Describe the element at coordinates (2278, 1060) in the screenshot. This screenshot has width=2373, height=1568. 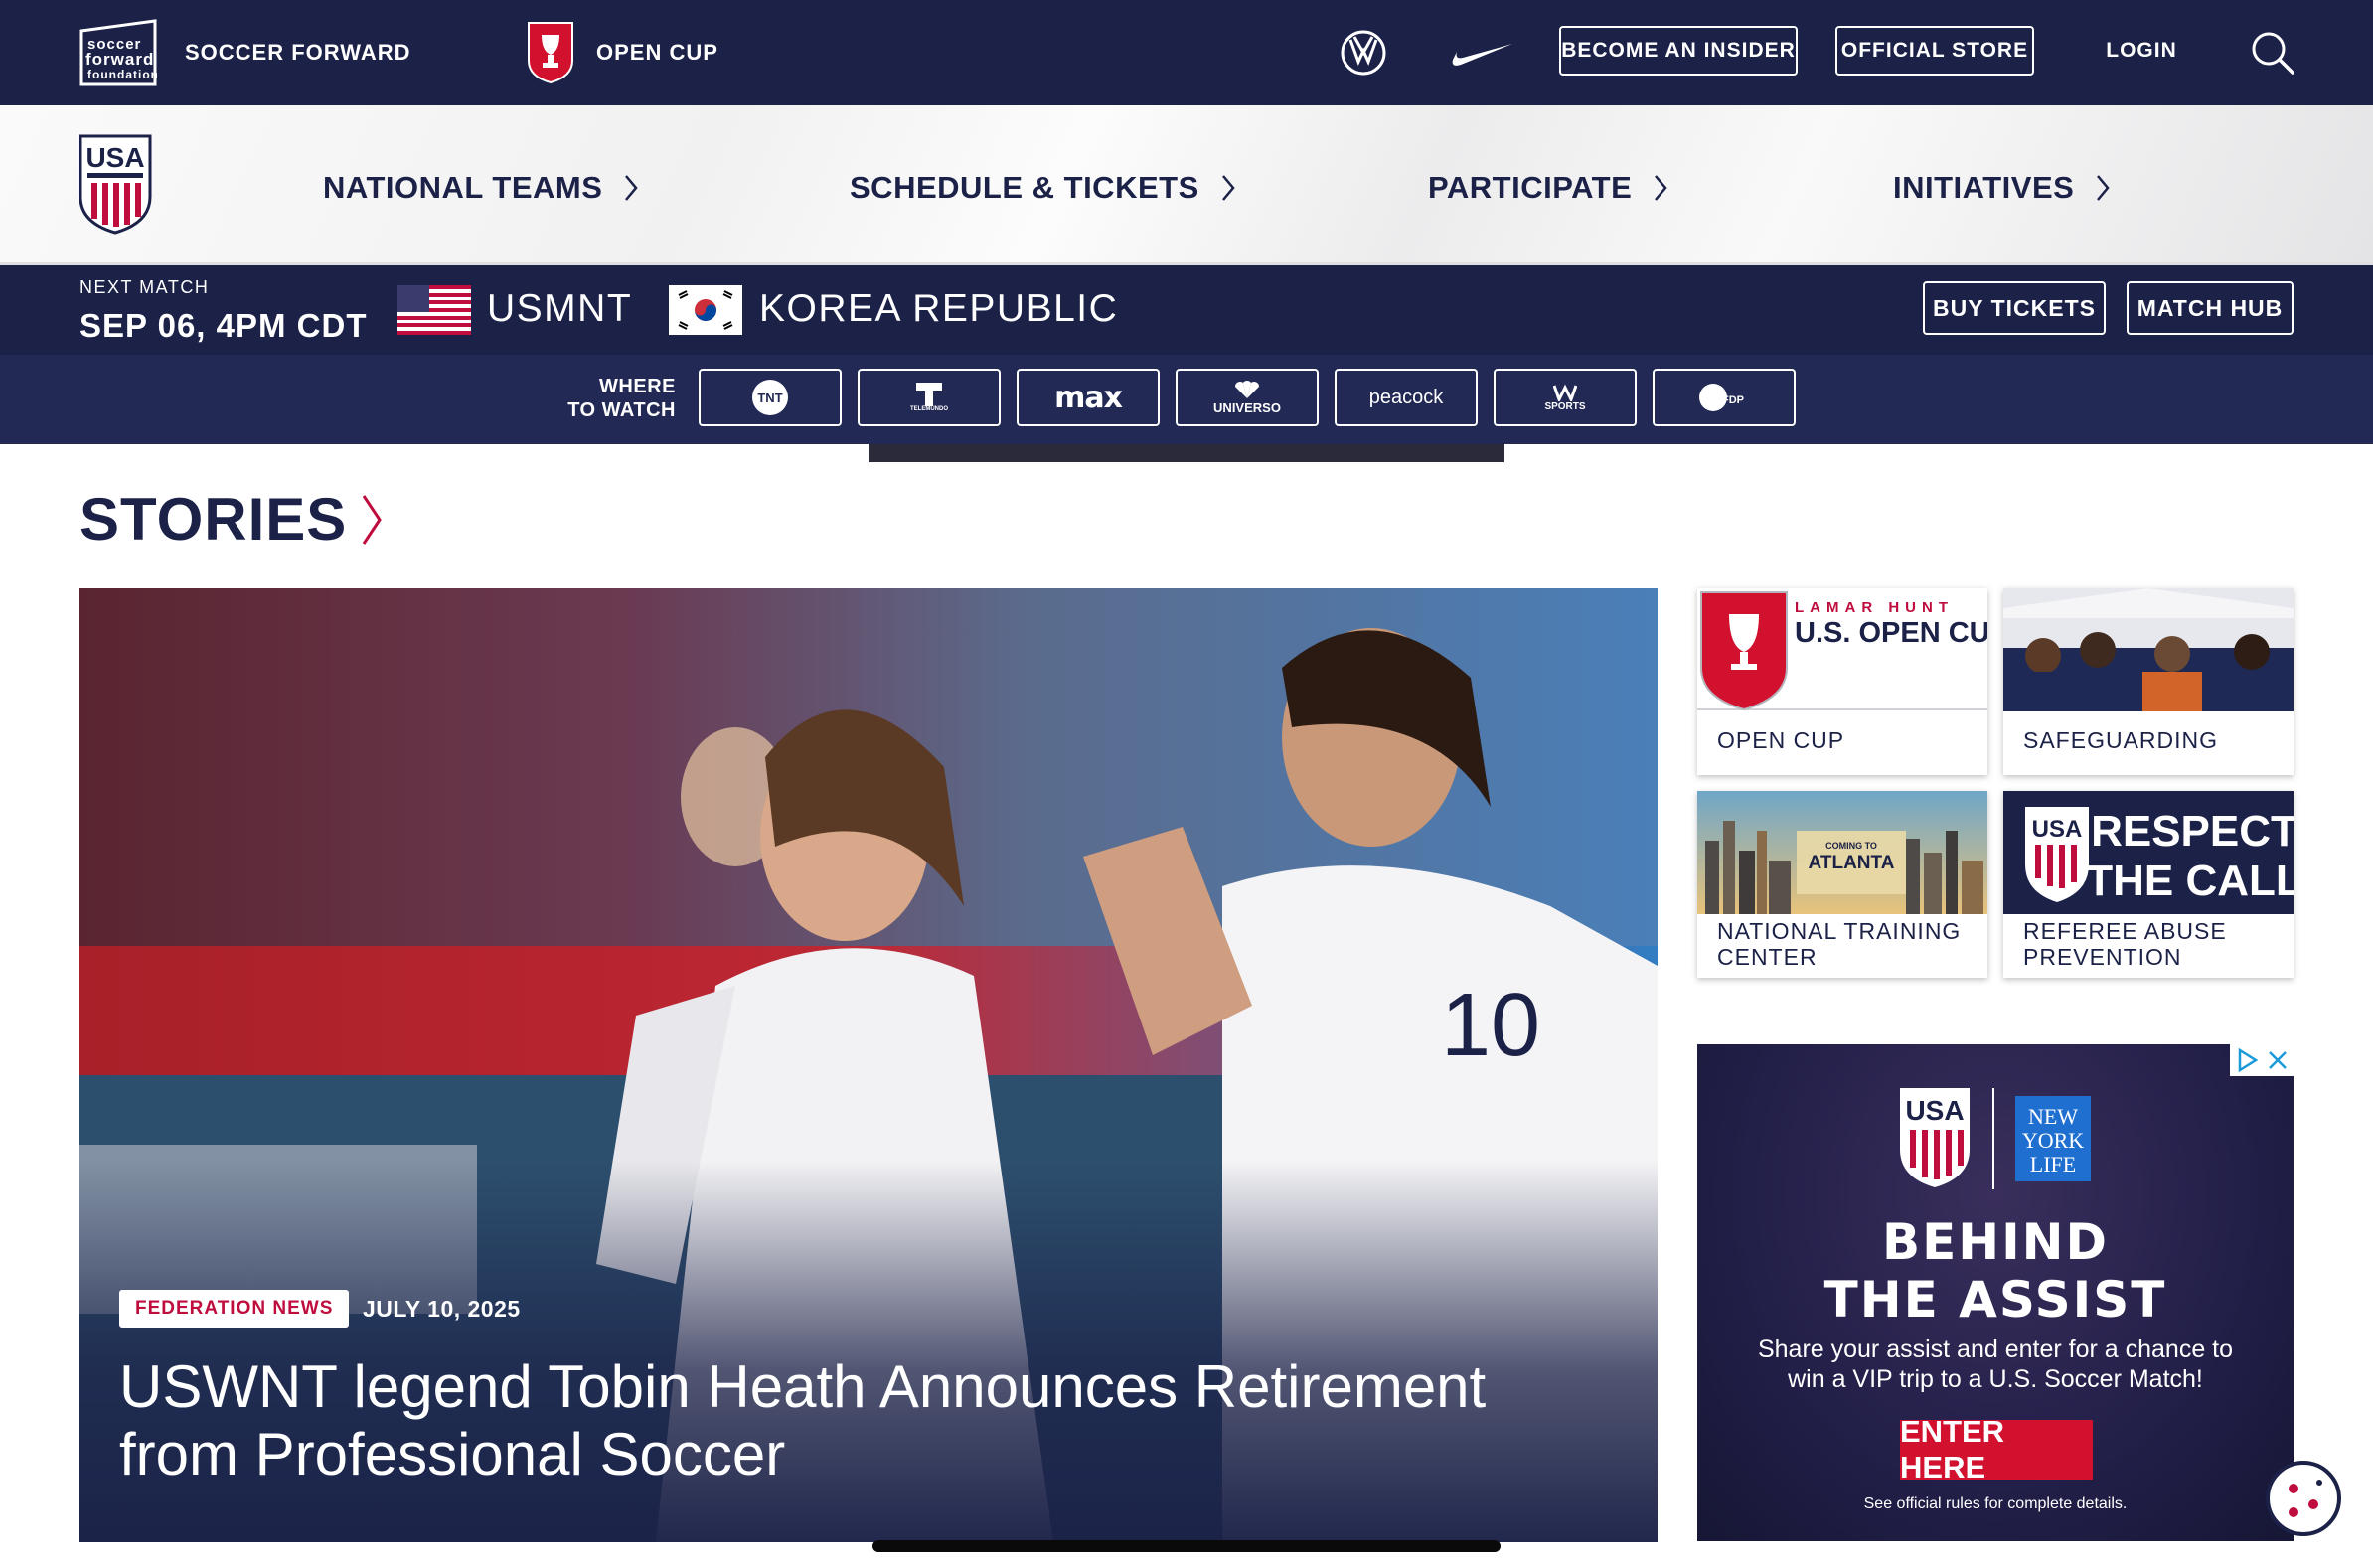
I see `close-icon` at that location.